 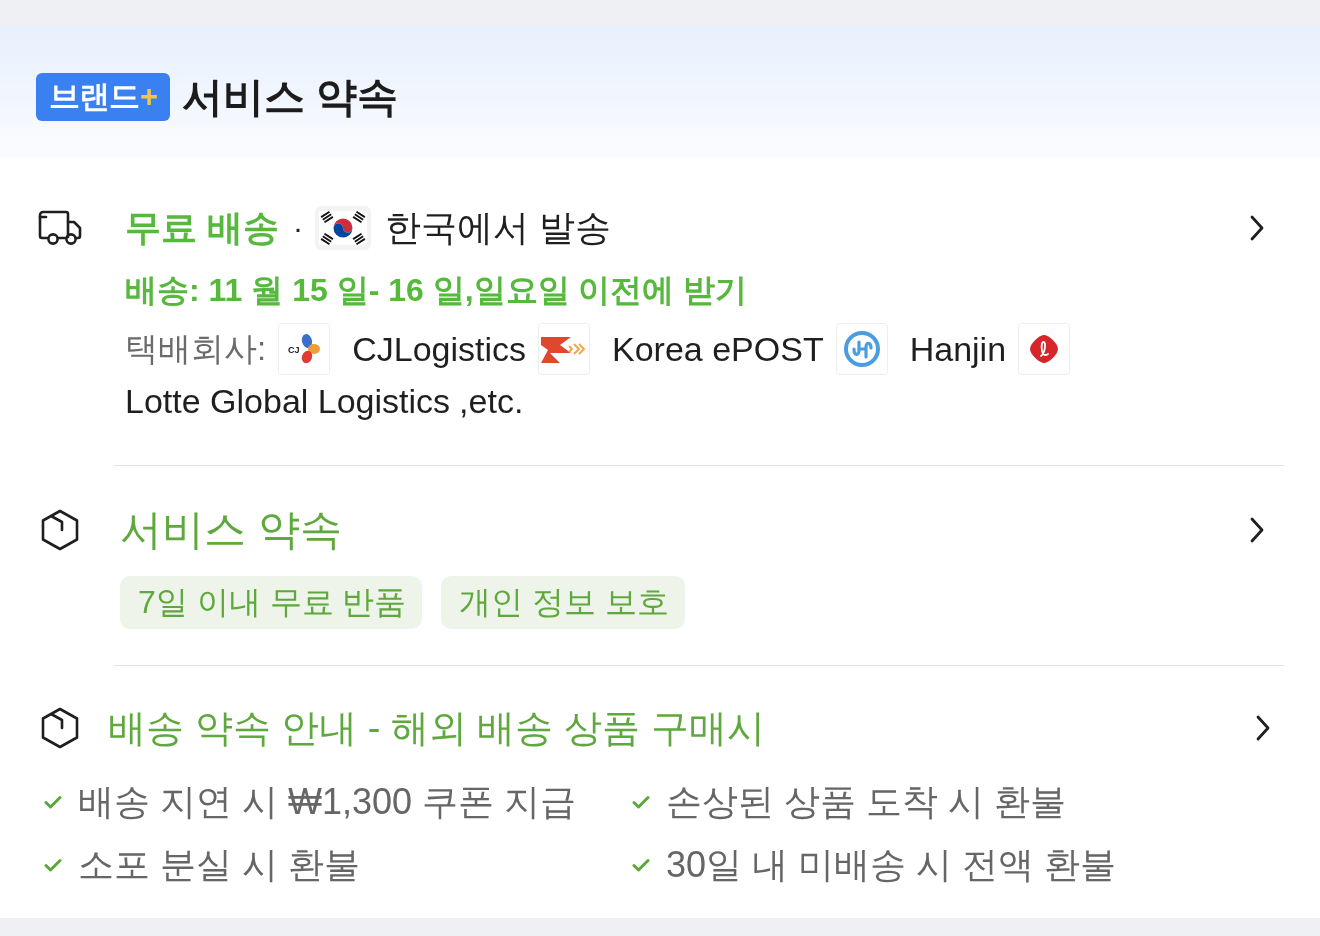 I want to click on guarantee-text: 소포 분실 시 환불, so click(x=219, y=864).